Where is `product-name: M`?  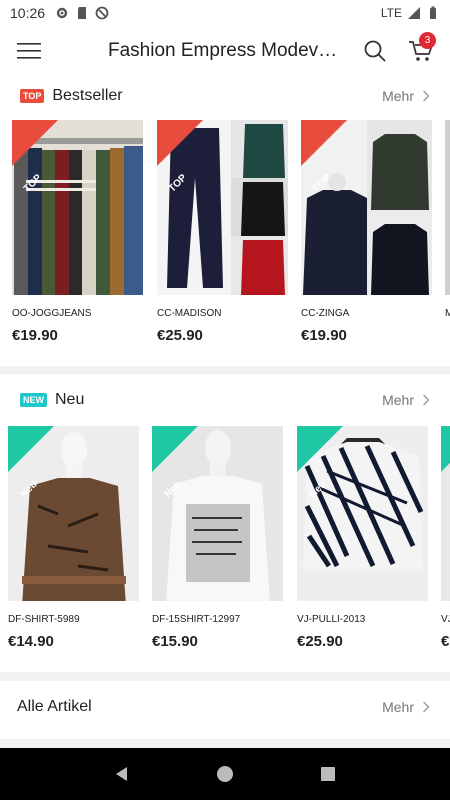 product-name: M is located at coordinates (447, 313).